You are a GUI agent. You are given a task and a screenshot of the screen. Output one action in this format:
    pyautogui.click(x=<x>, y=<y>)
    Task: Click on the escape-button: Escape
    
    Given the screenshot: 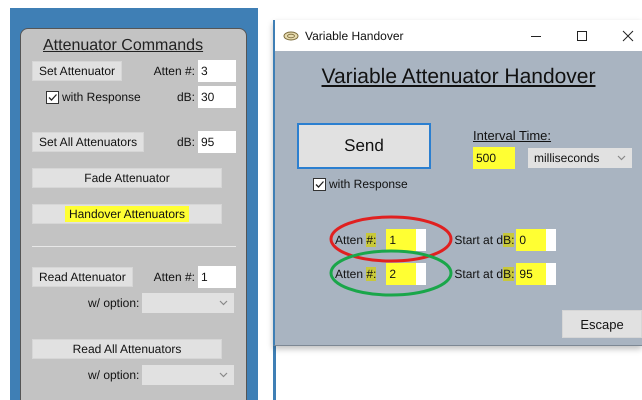 What is the action you would take?
    pyautogui.click(x=602, y=324)
    